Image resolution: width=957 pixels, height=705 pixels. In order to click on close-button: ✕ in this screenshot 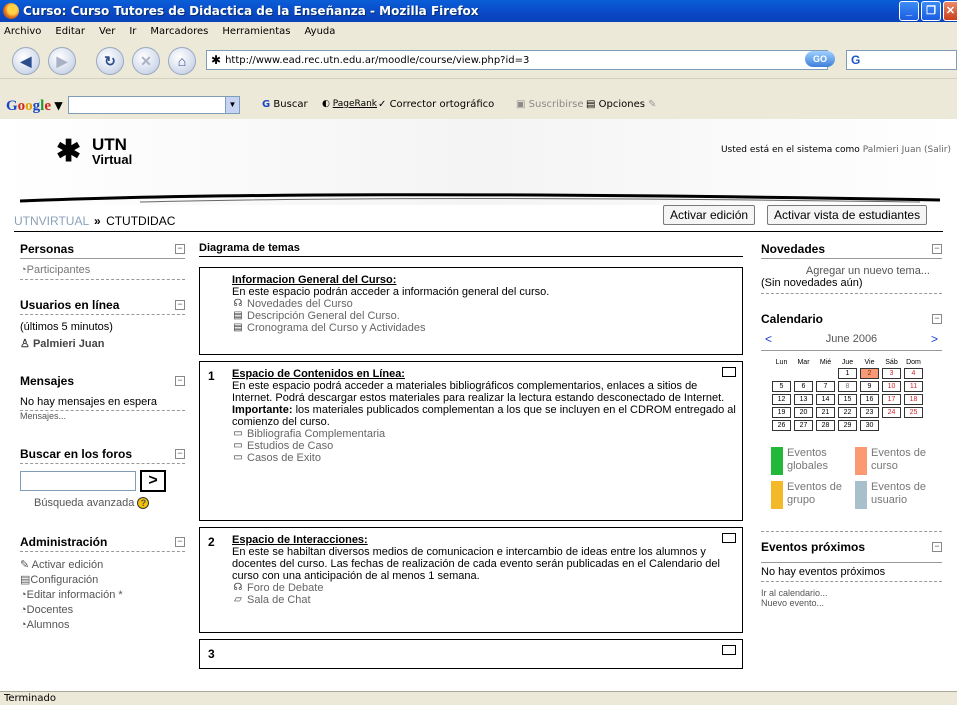, I will do `click(950, 11)`.